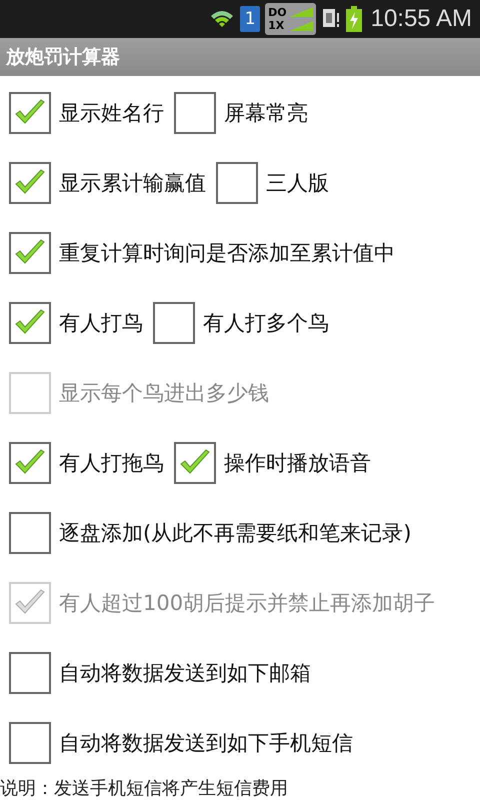 This screenshot has height=800, width=480. What do you see at coordinates (354, 19) in the screenshot?
I see `battery-charging-icon` at bounding box center [354, 19].